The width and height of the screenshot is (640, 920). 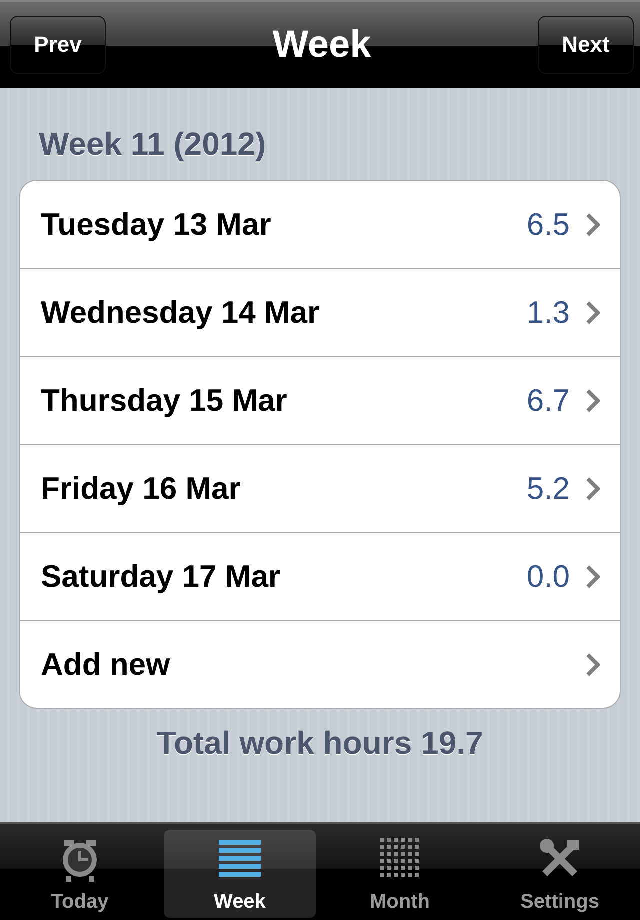 I want to click on row-label: Friday 16 Mar, so click(x=141, y=488).